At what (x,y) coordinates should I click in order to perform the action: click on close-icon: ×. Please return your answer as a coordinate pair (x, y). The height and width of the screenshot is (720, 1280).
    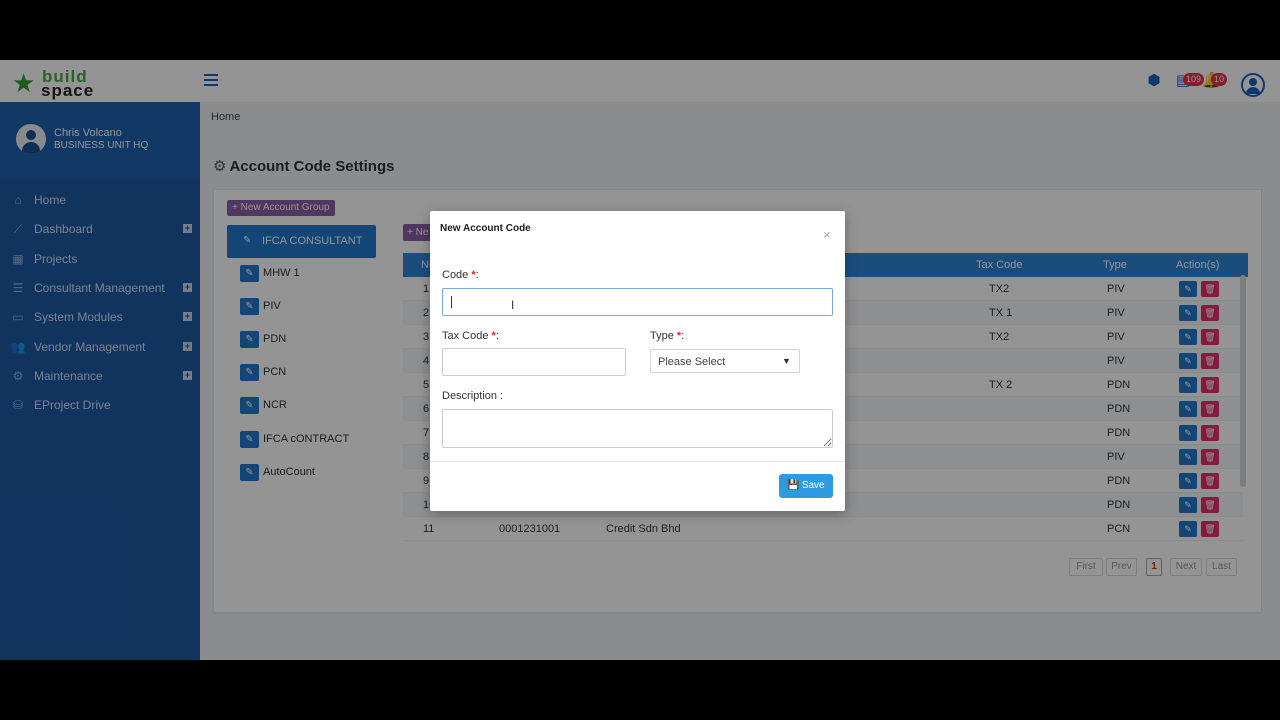
    Looking at the image, I should click on (827, 234).